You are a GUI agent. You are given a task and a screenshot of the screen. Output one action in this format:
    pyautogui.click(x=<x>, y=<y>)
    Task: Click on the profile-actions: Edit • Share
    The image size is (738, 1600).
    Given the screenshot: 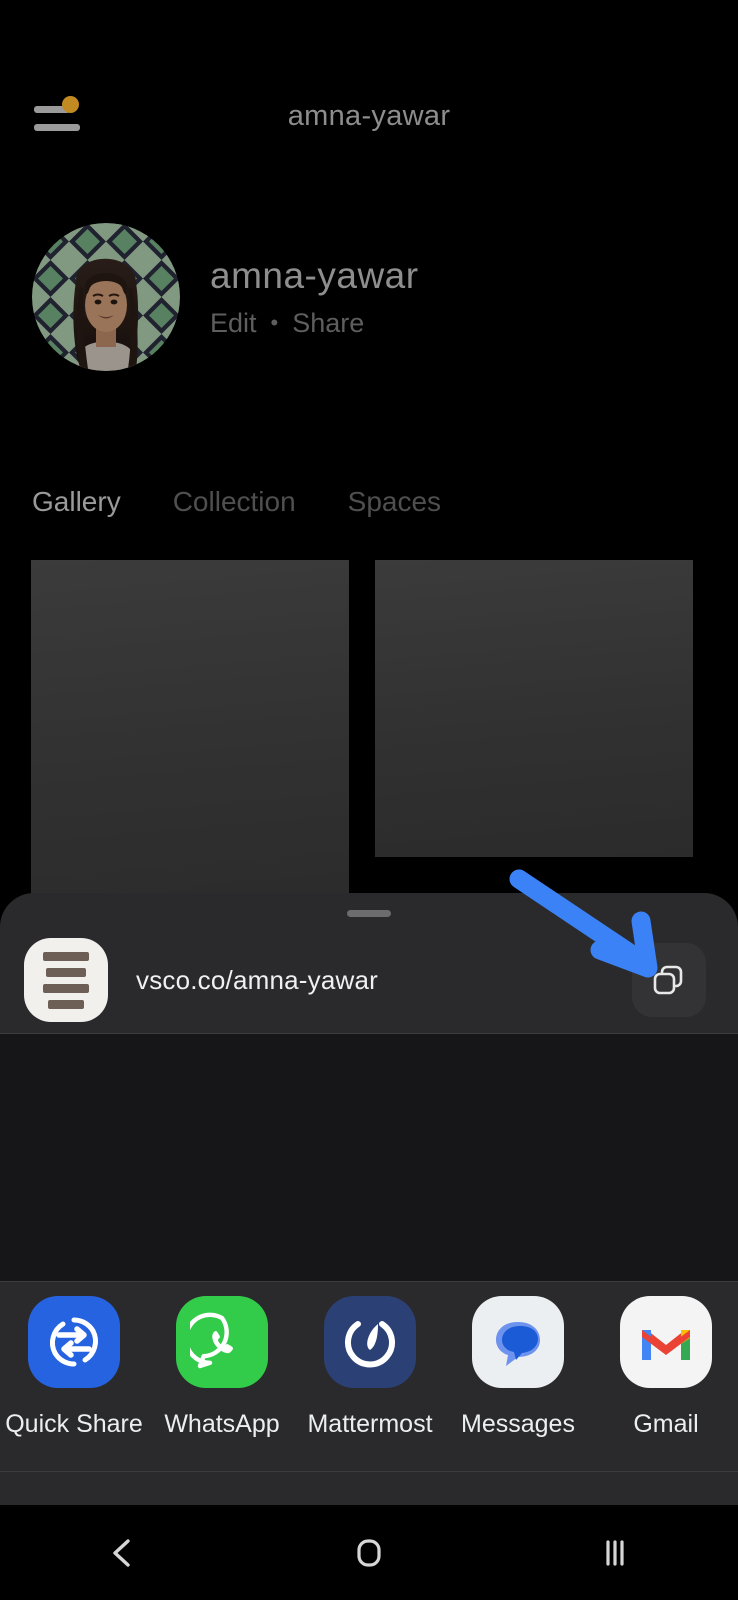 What is the action you would take?
    pyautogui.click(x=314, y=323)
    